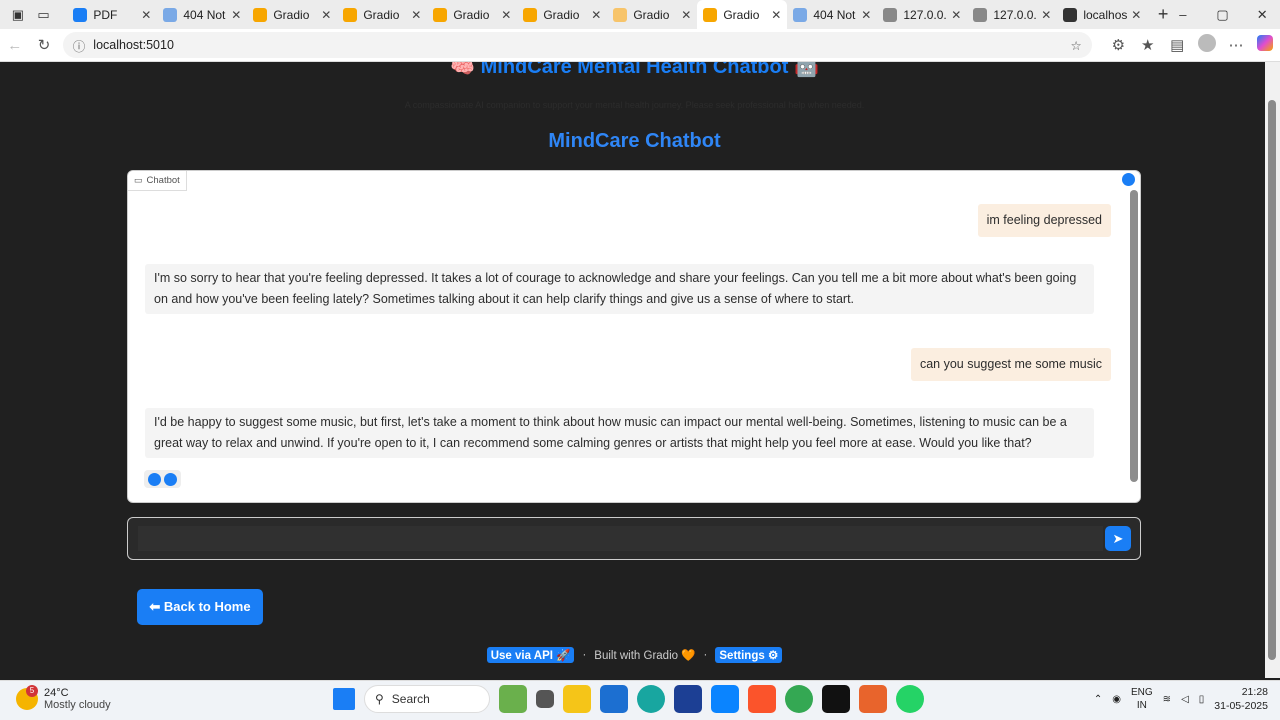  What do you see at coordinates (1118, 538) in the screenshot?
I see `send-button: ➤` at bounding box center [1118, 538].